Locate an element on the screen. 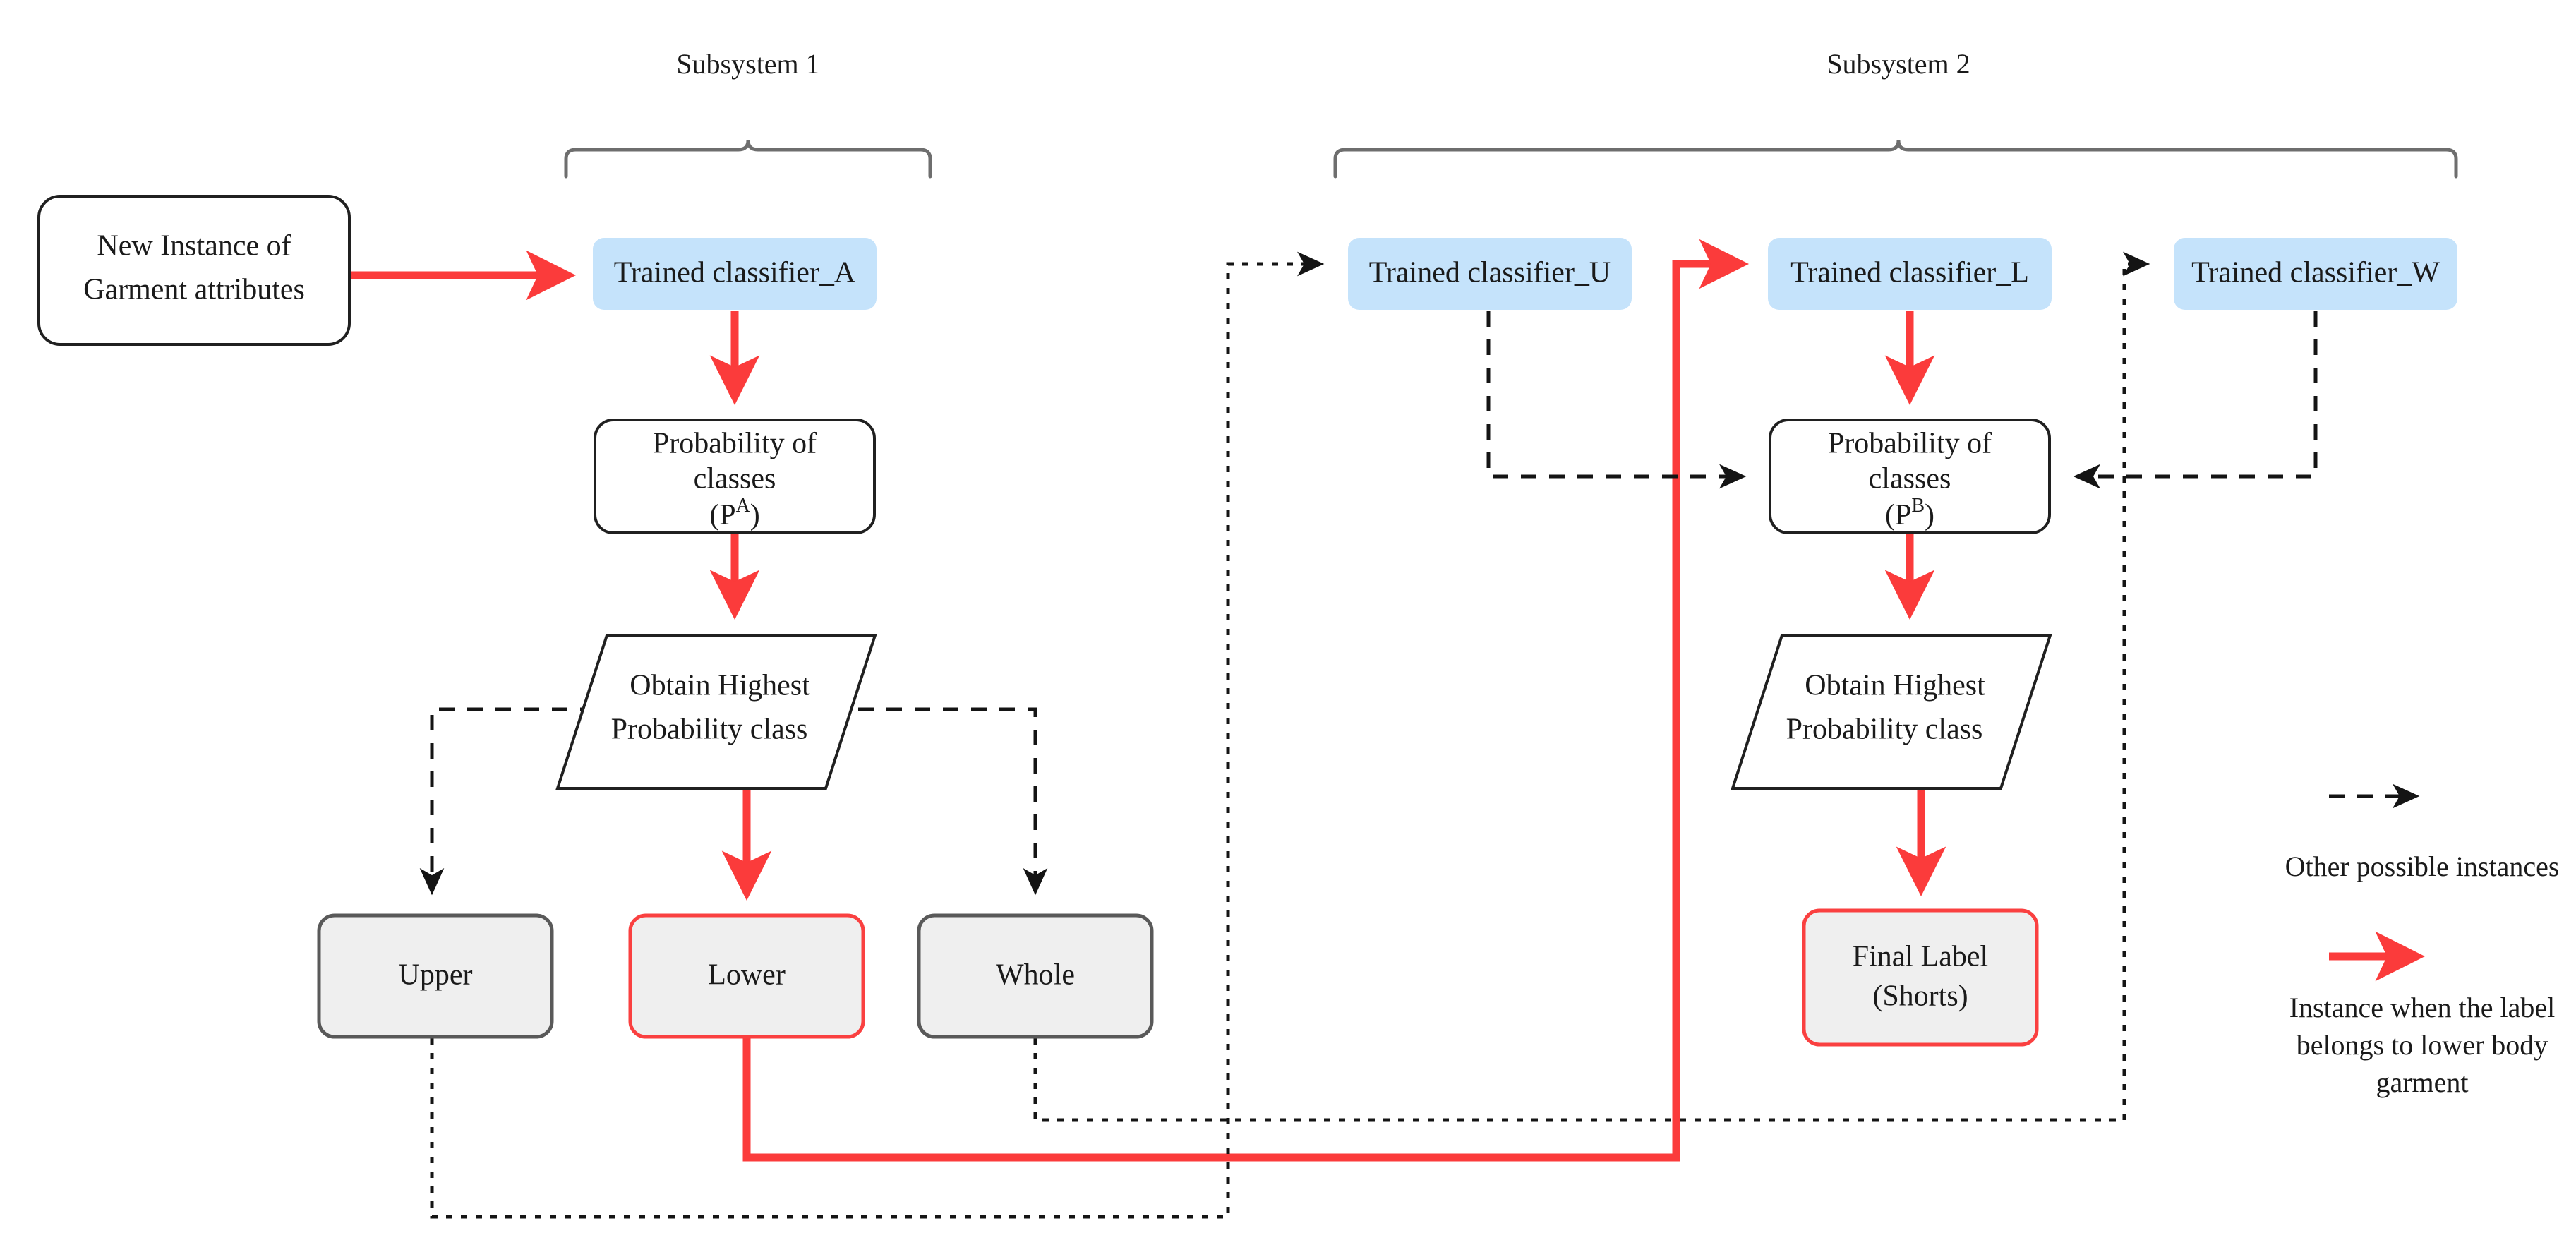  paral-b-line2: Probability class is located at coordinates (1884, 730).